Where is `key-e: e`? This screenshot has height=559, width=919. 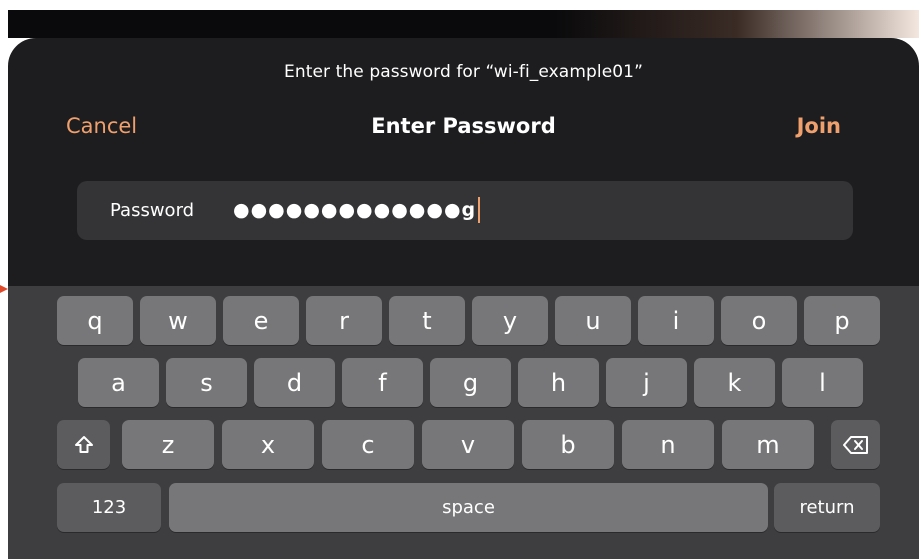
key-e: e is located at coordinates (261, 320).